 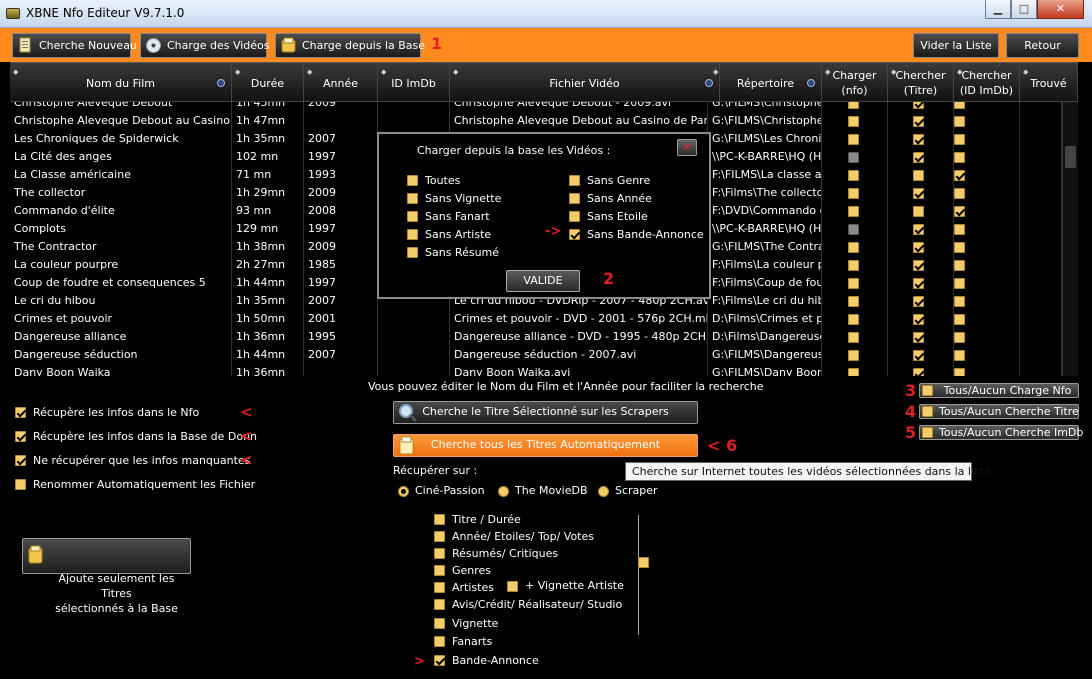 I want to click on cell-annee: 2008, so click(x=341, y=211).